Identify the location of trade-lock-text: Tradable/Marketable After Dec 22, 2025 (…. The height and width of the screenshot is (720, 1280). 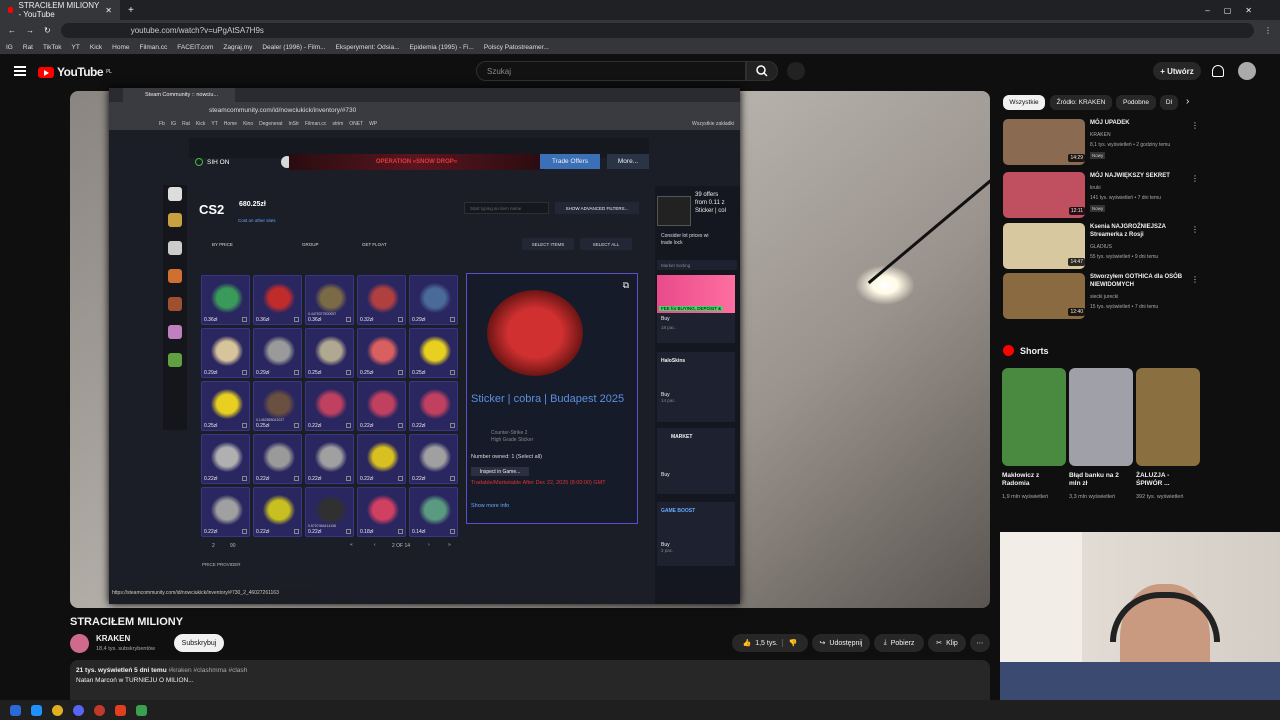
(538, 483).